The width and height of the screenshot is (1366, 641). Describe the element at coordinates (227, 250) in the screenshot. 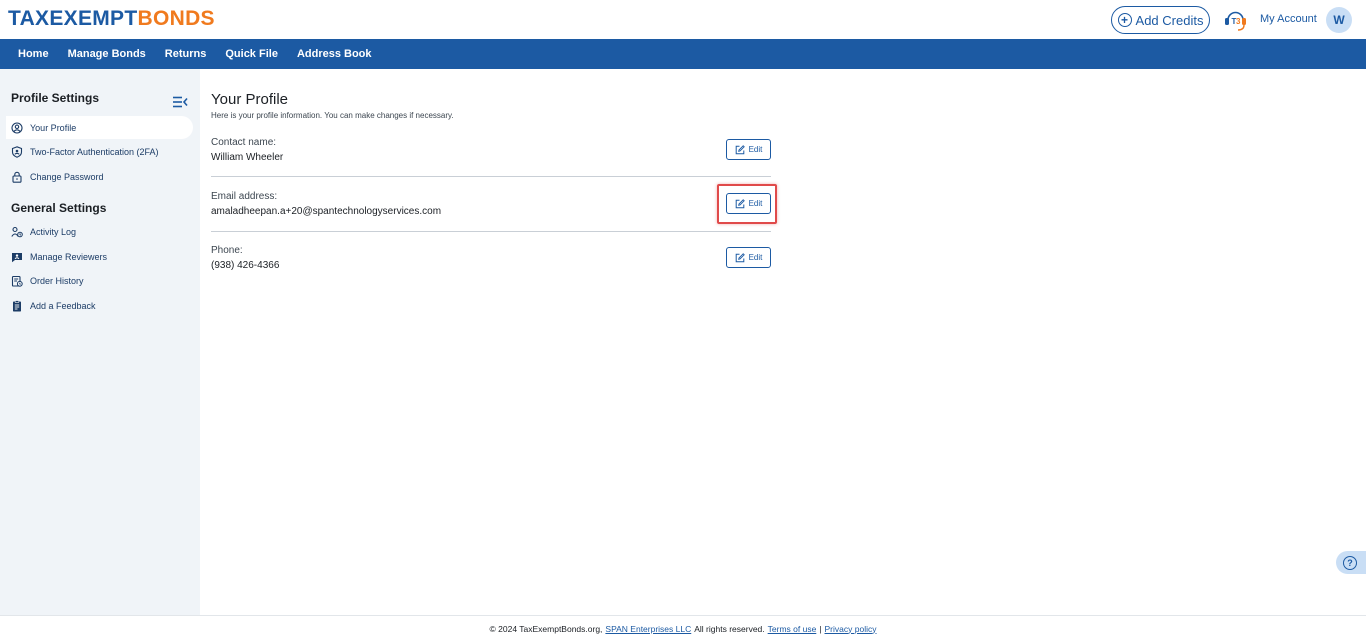

I see `field-label: Phone:` at that location.